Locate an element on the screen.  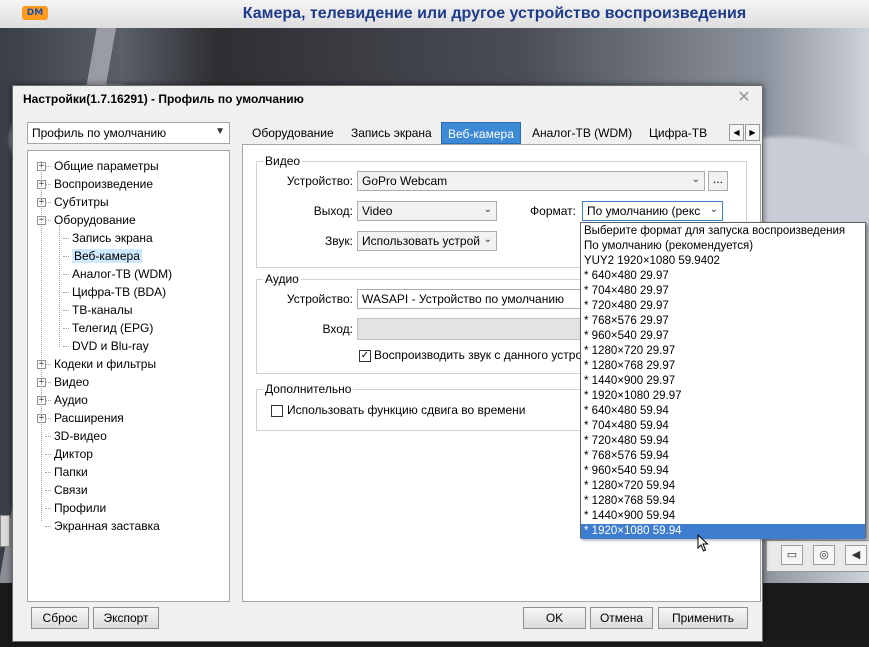
format-option: * 1920×1080 59.94 is located at coordinates (723, 531).